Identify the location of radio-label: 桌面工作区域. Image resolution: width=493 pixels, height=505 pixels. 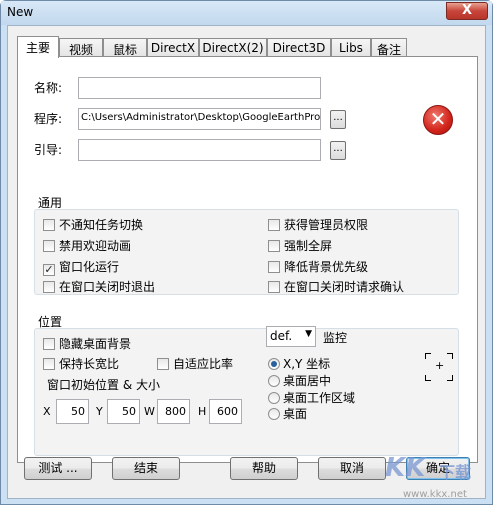
(319, 398).